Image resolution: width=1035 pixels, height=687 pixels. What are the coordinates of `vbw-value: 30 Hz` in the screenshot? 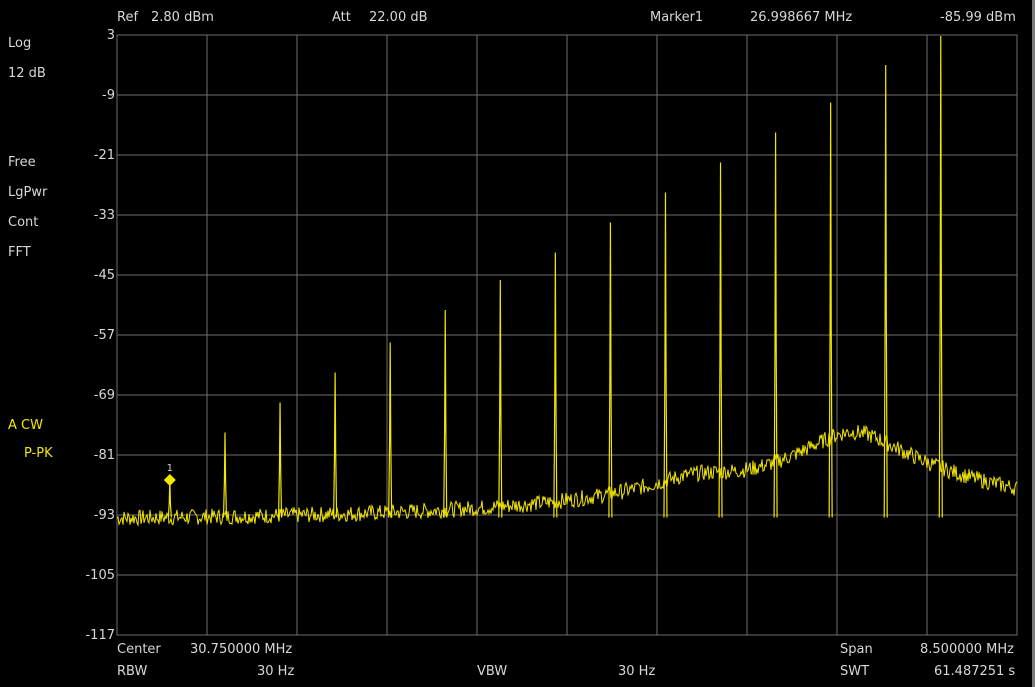 It's located at (637, 671).